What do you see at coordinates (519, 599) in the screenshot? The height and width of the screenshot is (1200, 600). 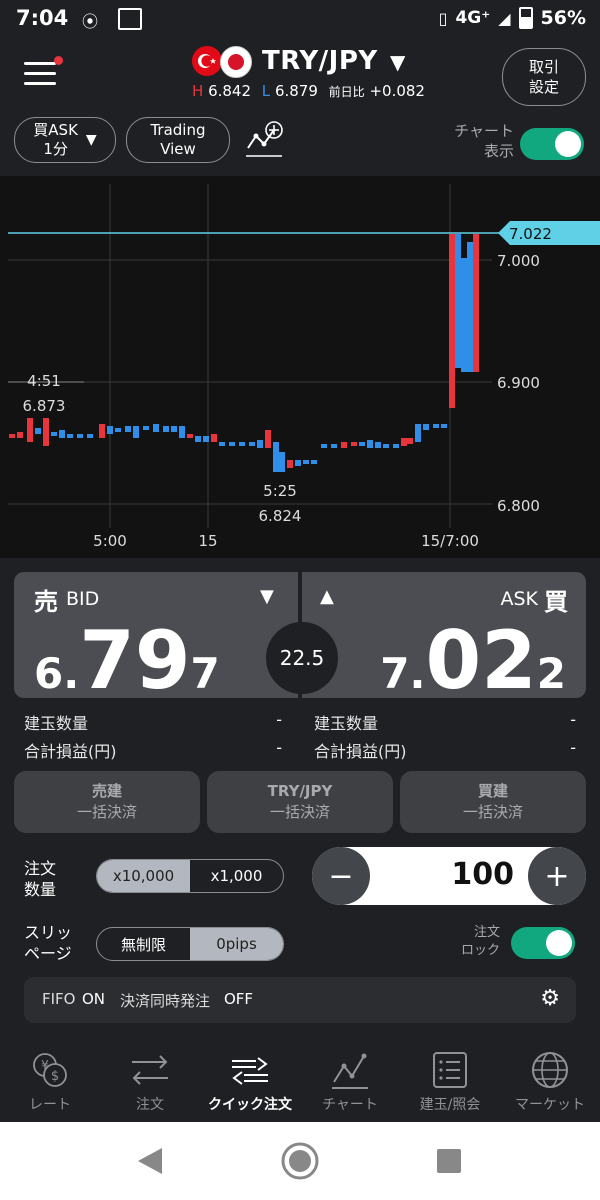 I see `ask-label: ASK` at bounding box center [519, 599].